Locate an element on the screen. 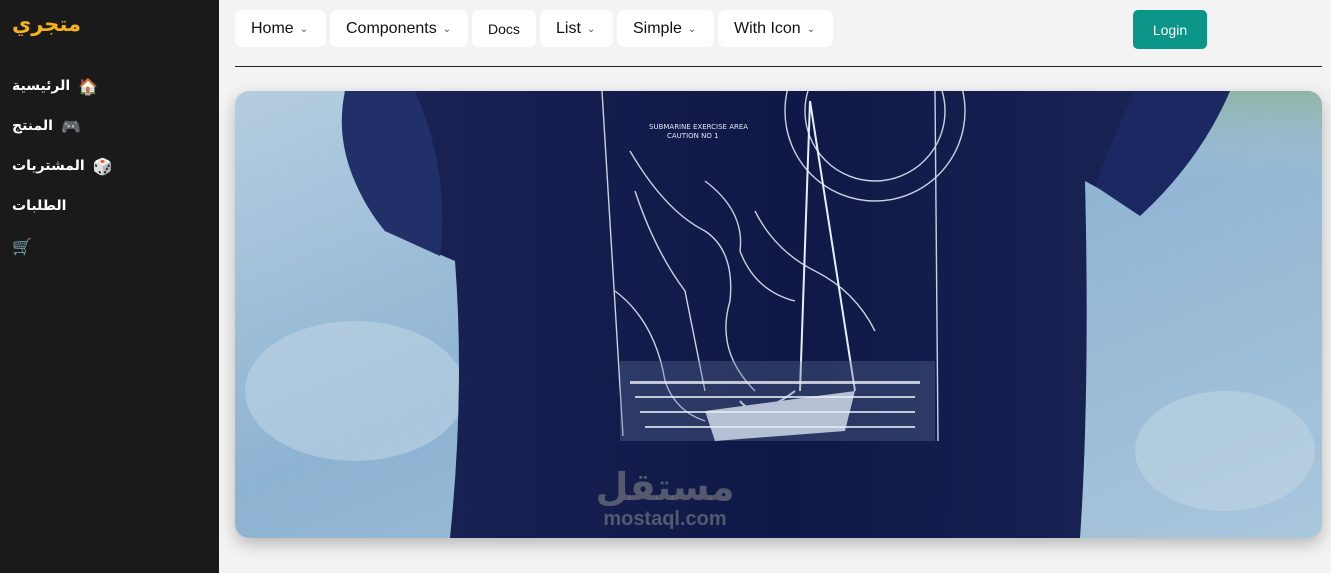  nav-components-label: Components is located at coordinates (391, 28).